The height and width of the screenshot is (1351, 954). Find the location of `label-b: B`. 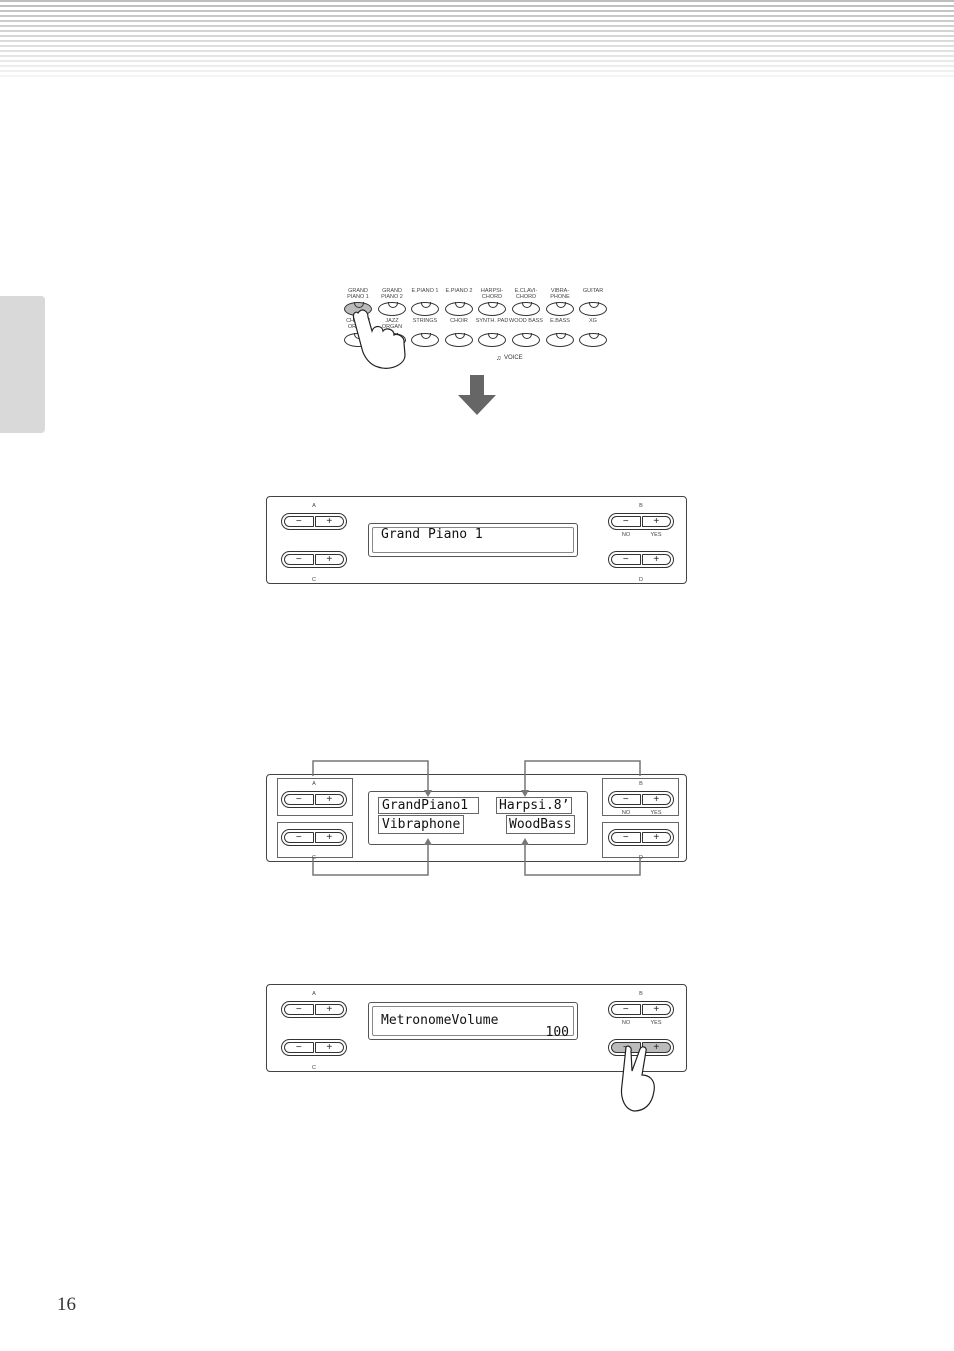

label-b: B is located at coordinates (641, 994).